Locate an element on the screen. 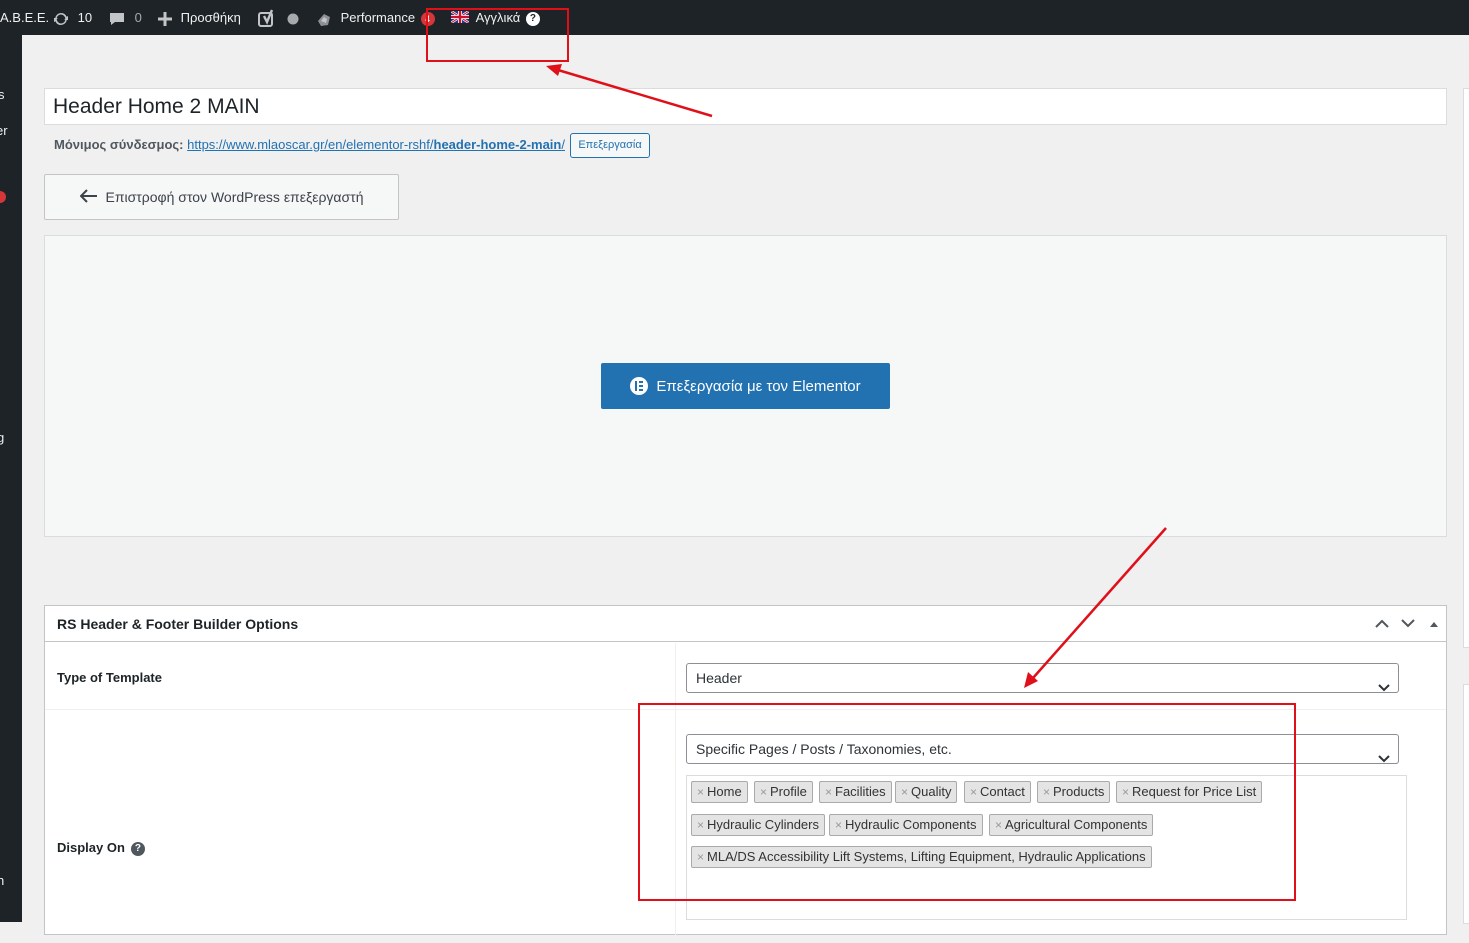 Image resolution: width=1469 pixels, height=943 pixels. edit-with-elementor-button: Επεξεργασία με τον Elementor is located at coordinates (745, 386).